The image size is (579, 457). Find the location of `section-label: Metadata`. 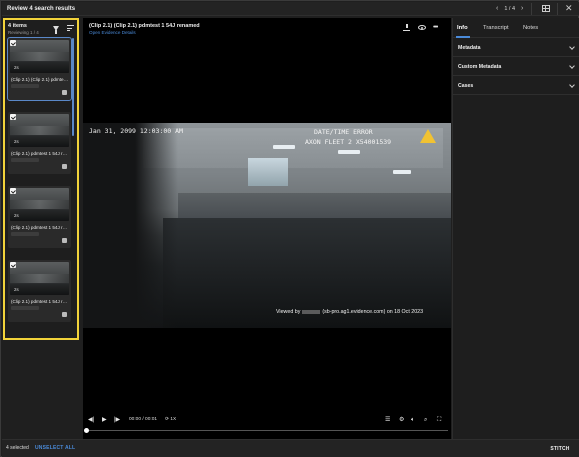

section-label: Metadata is located at coordinates (469, 48).